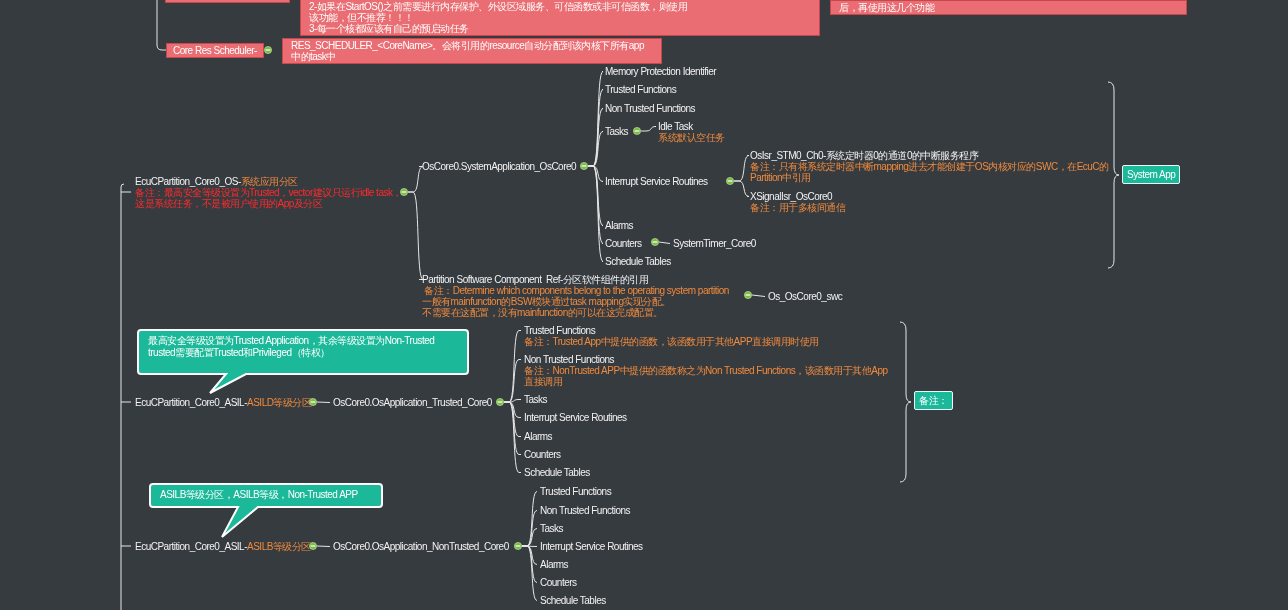 Image resolution: width=1288 pixels, height=610 pixels. Describe the element at coordinates (706, 370) in the screenshot. I see `node-note: 备注：NonTrusted APP中提供的函数称之为Non Trusted Functions，该函数用于其他App` at that location.